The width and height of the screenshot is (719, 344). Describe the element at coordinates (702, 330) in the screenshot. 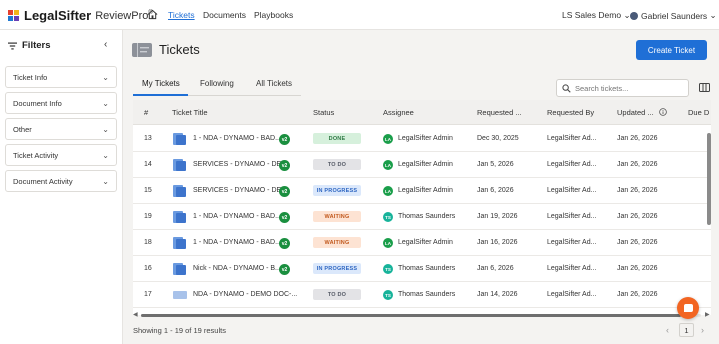

I see `next-page-icon: ›` at that location.